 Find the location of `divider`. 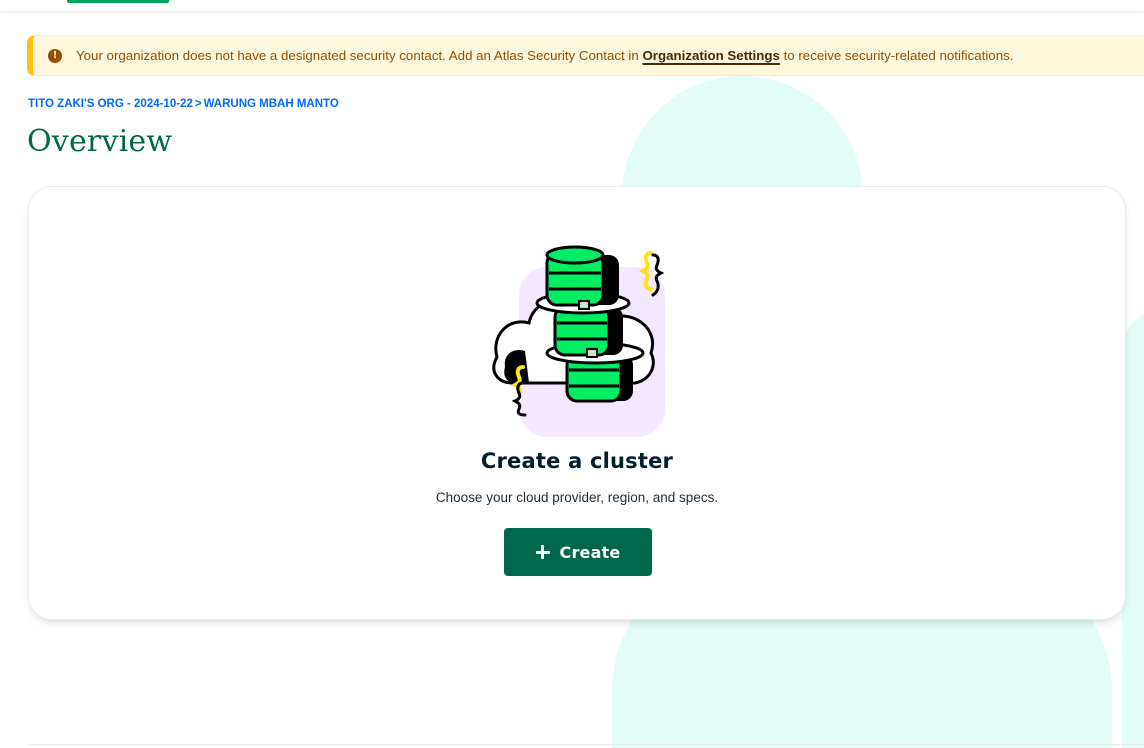

divider is located at coordinates (585, 744).